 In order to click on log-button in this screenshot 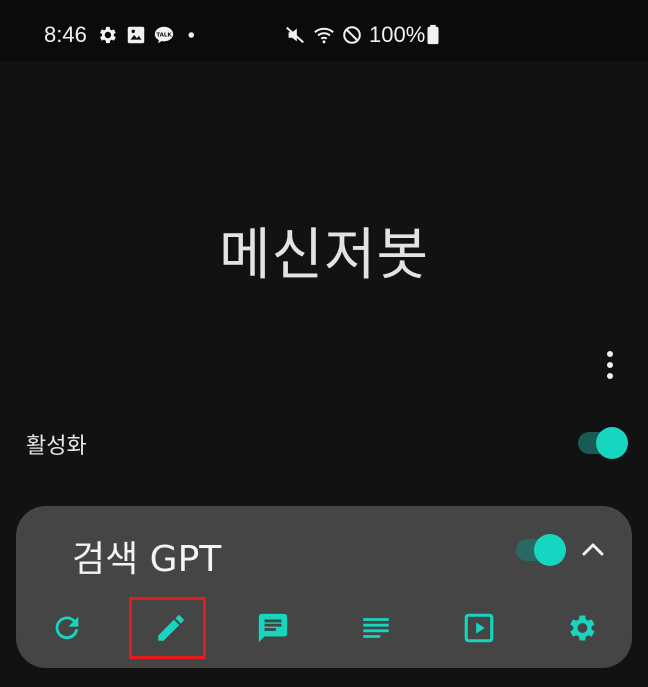, I will do `click(376, 628)`.